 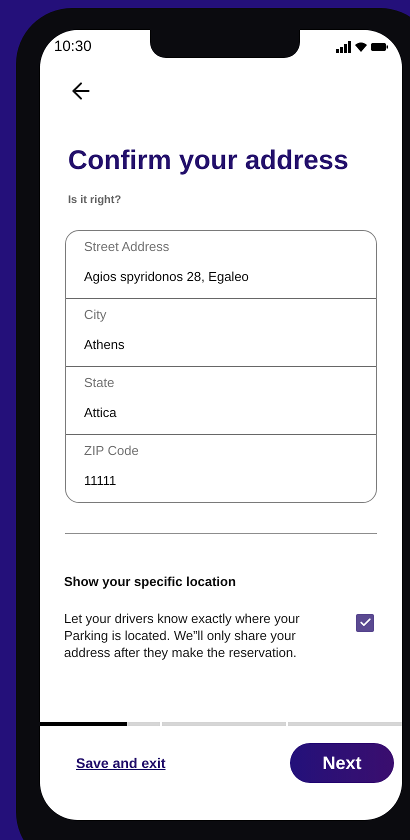 I want to click on field-value: Athens, so click(x=221, y=344).